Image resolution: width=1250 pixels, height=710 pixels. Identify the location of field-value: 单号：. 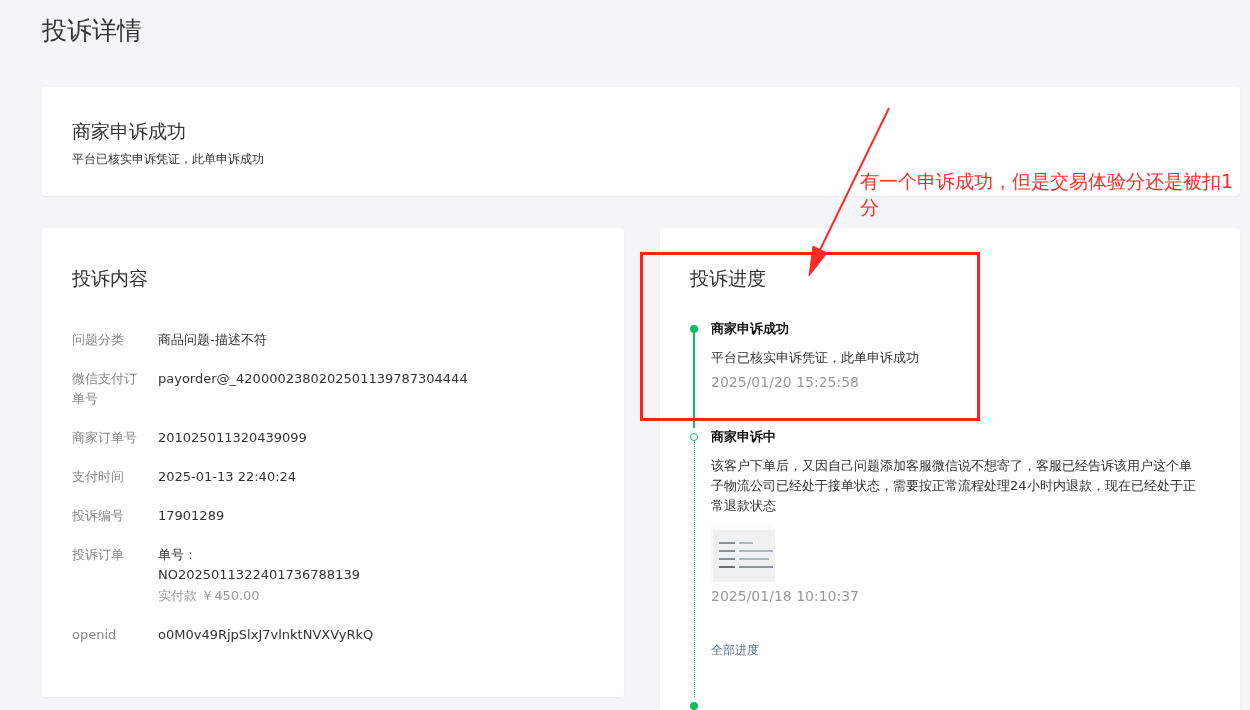
(178, 555).